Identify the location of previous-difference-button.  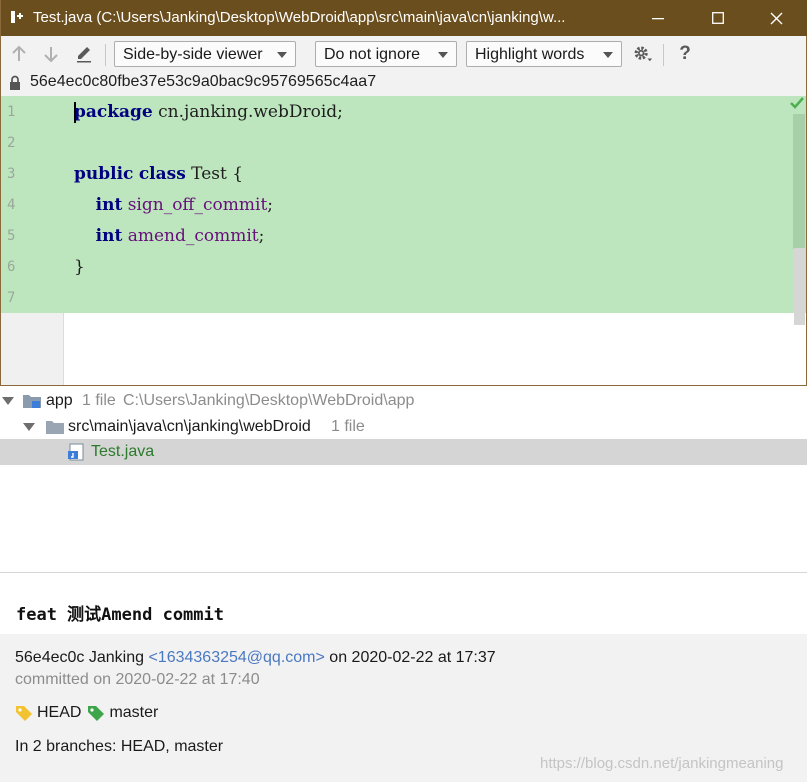
(19, 54).